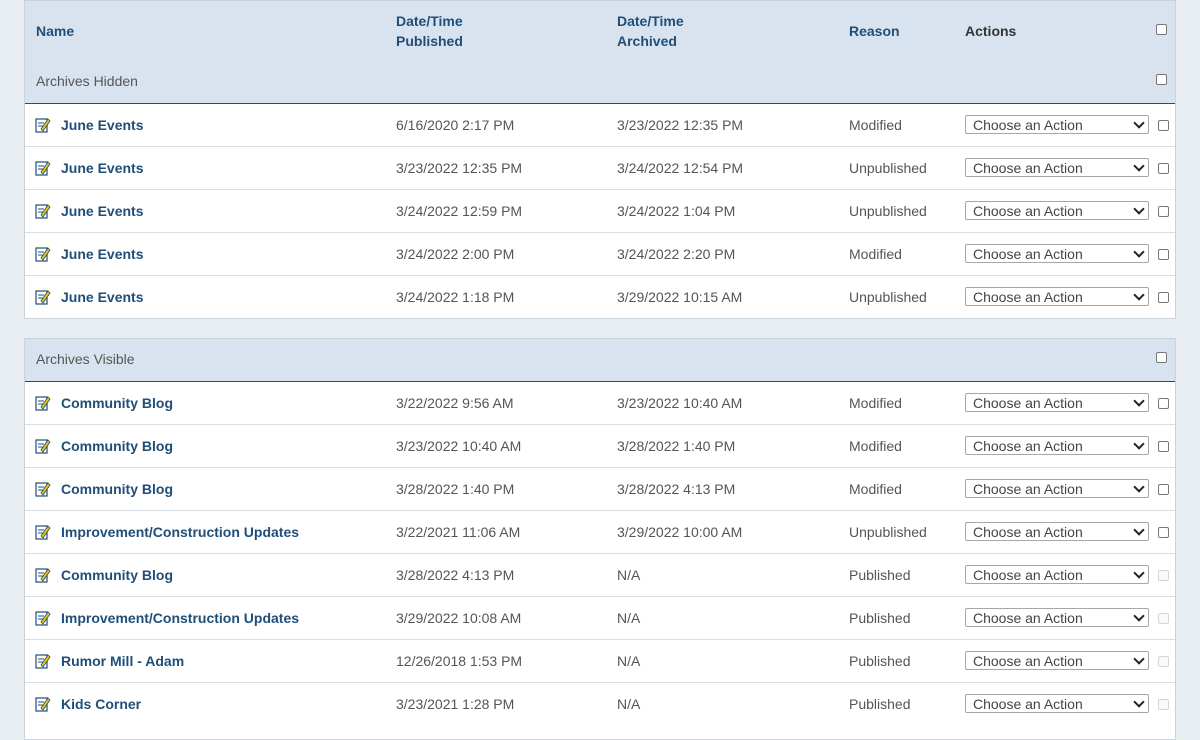 The height and width of the screenshot is (740, 1200). I want to click on archived-datetime: 3/23/2022 10:40 AM, so click(680, 403).